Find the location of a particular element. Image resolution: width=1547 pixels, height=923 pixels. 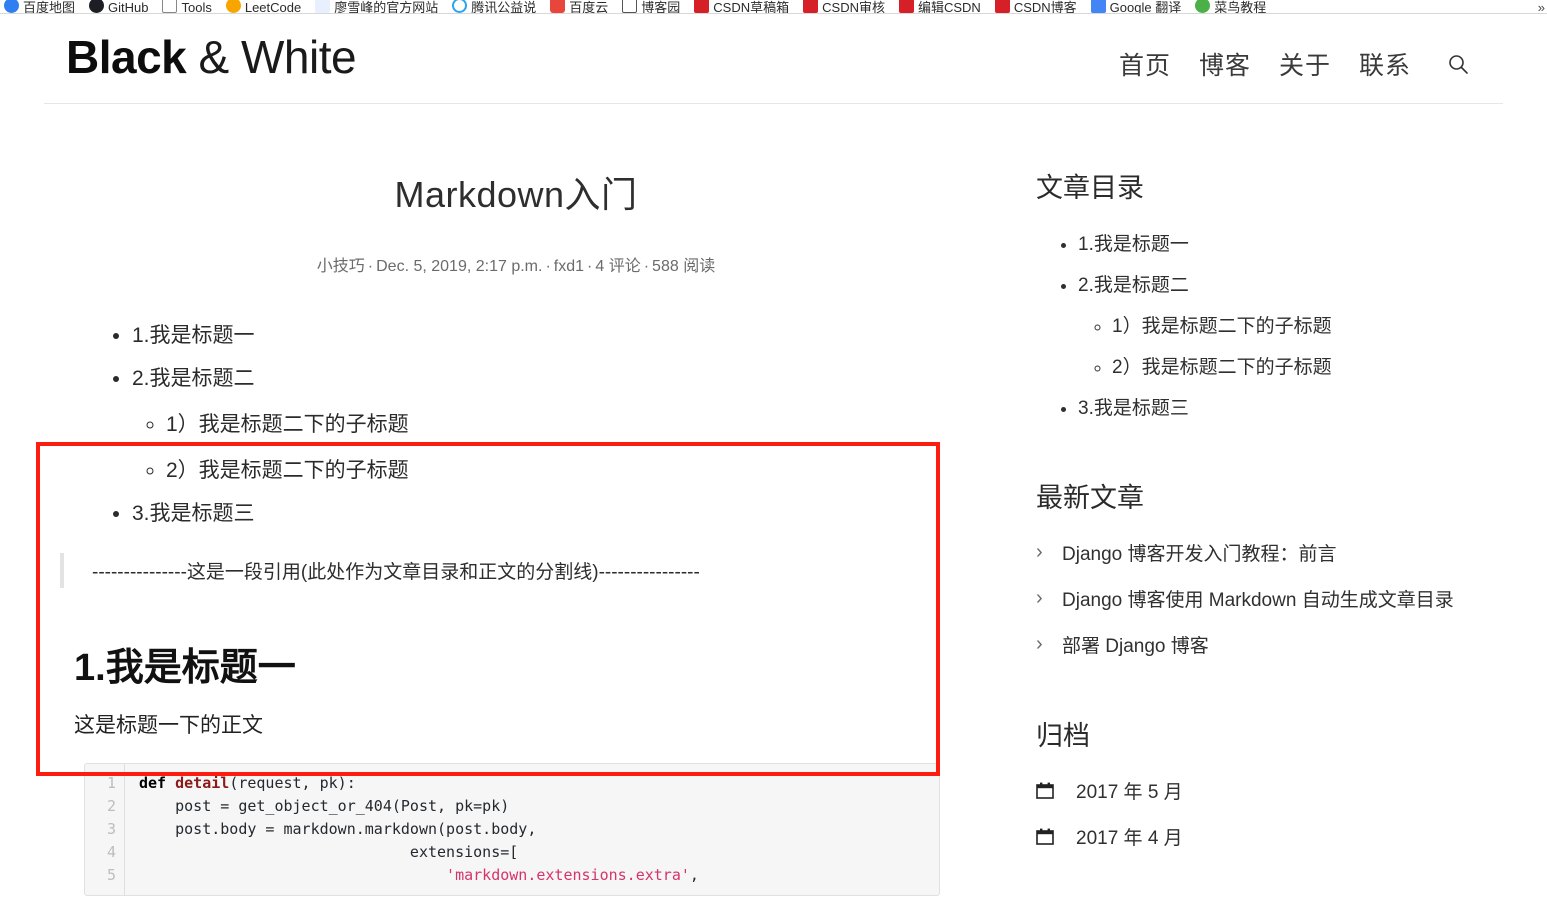

nav-item-about: 关于 is located at coordinates (1305, 64).